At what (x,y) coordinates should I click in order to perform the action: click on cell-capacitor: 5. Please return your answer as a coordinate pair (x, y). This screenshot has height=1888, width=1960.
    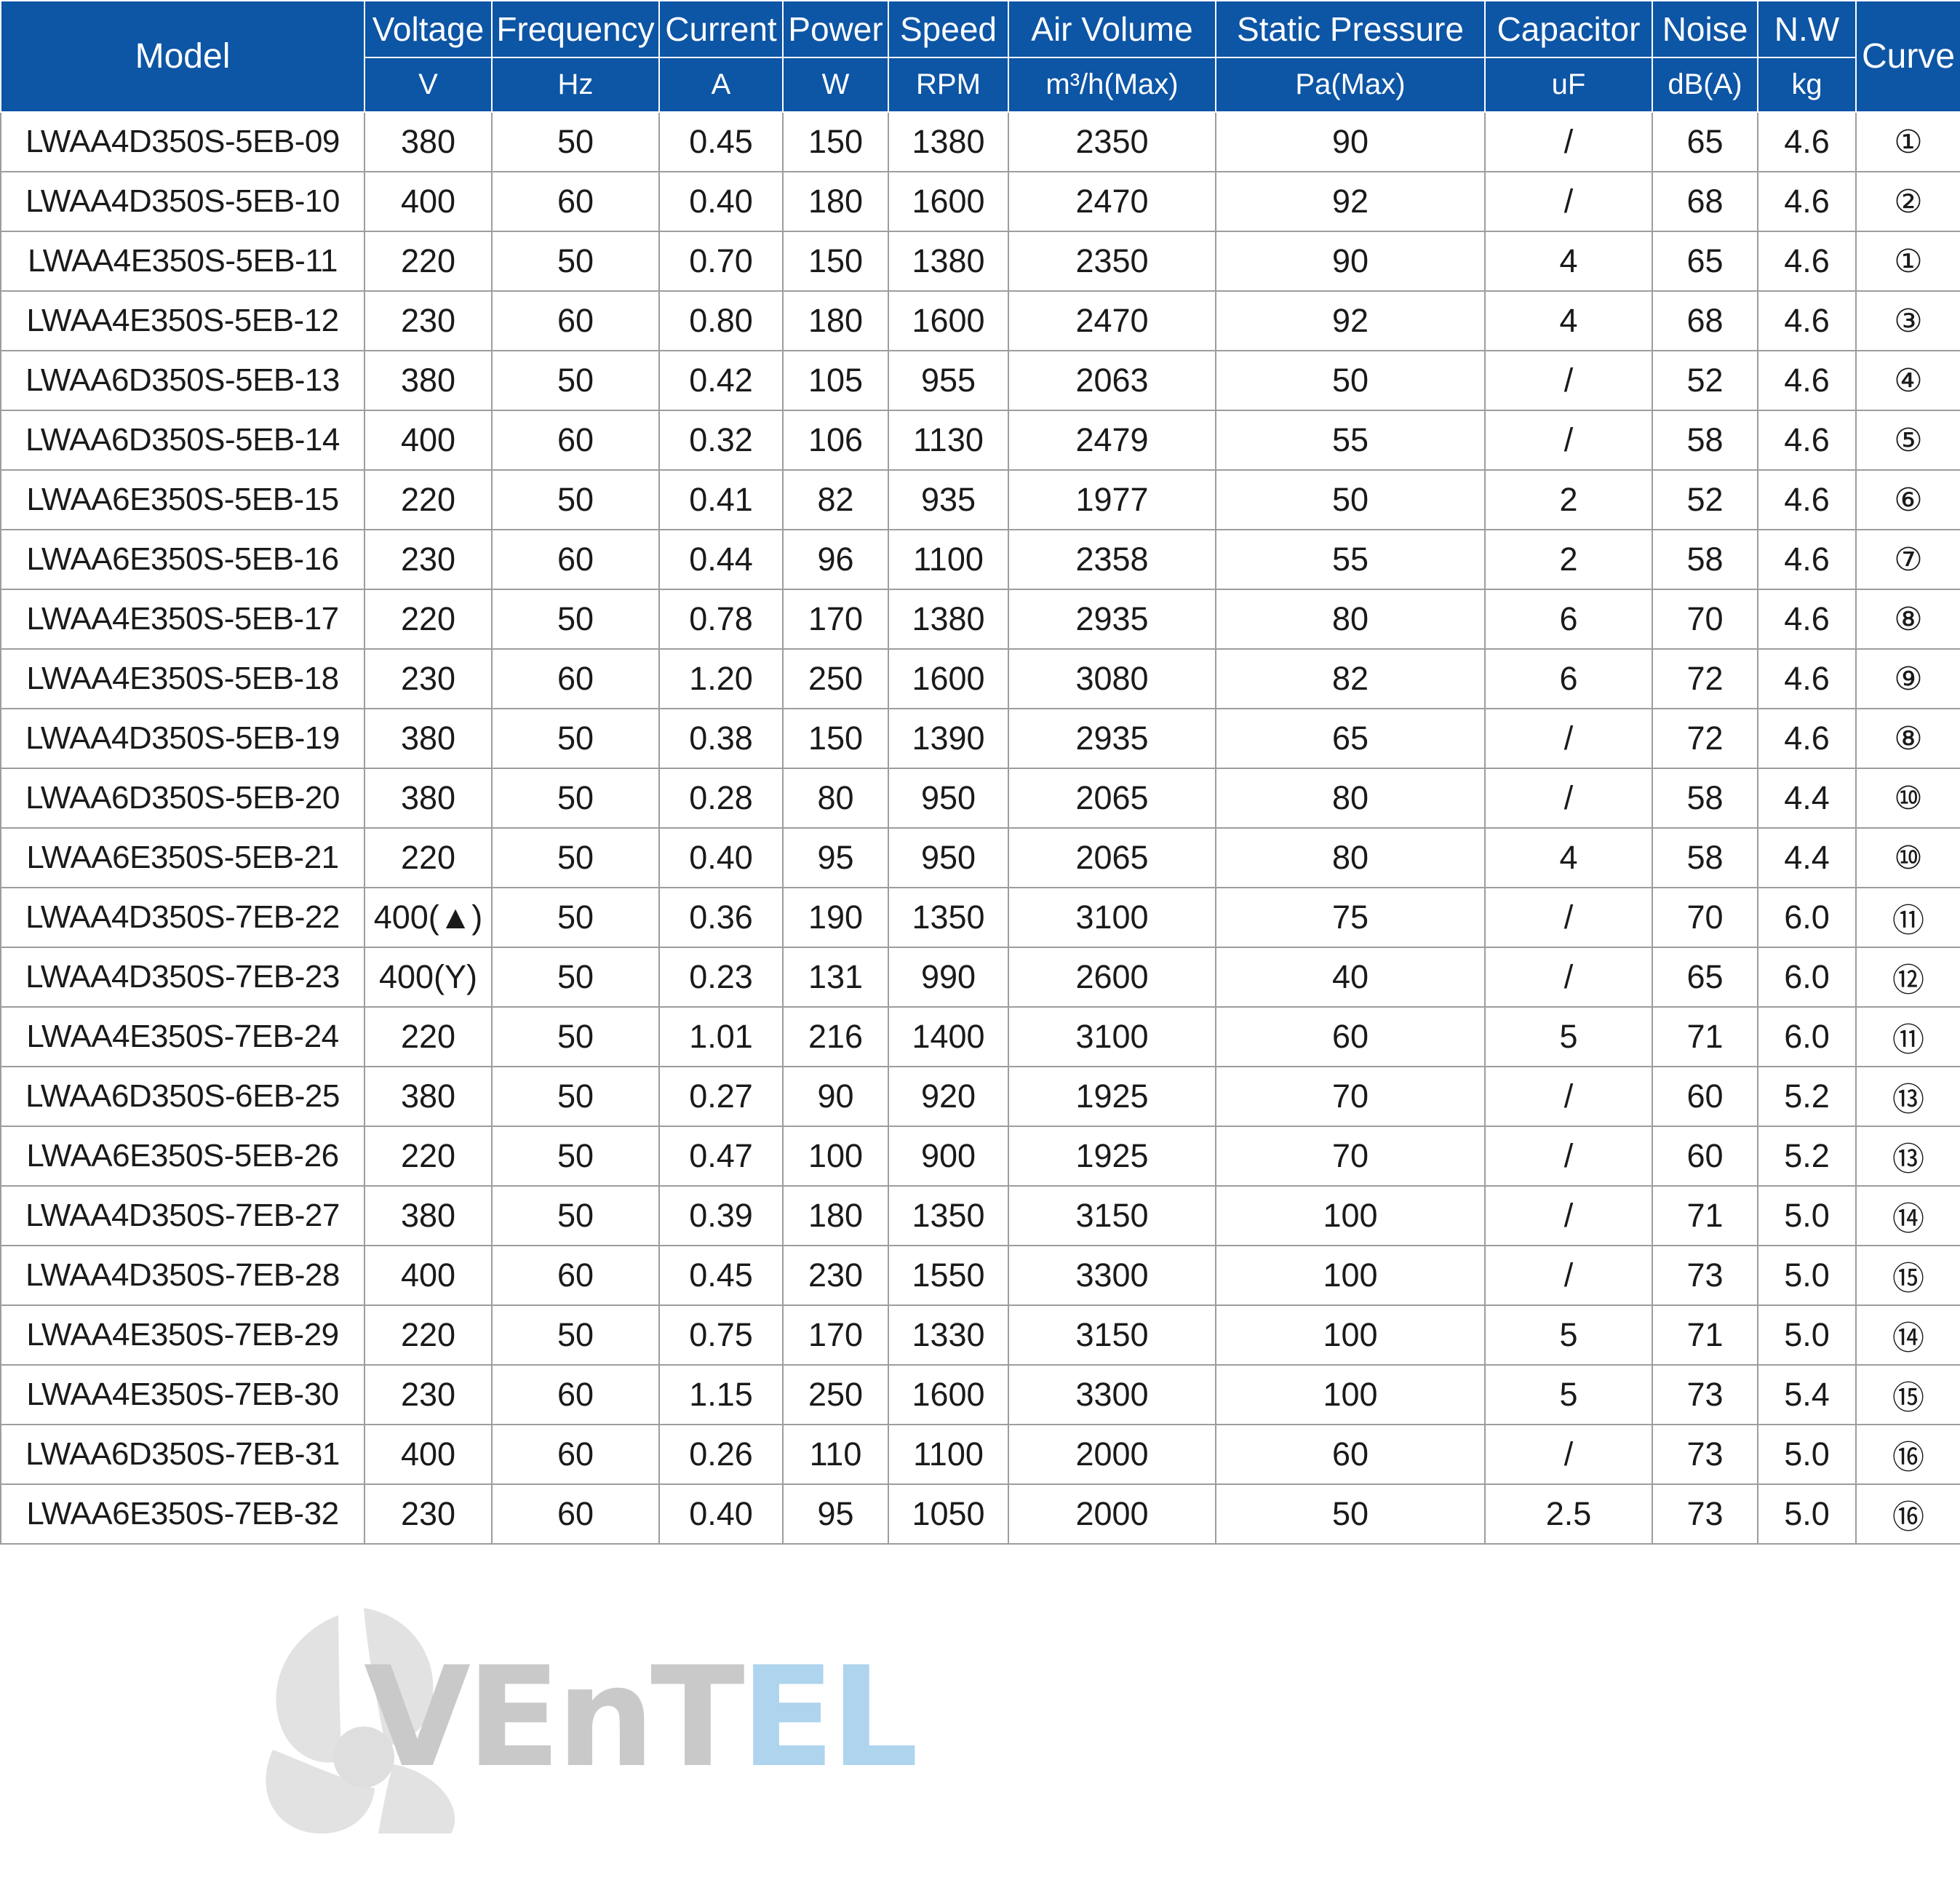
    Looking at the image, I should click on (1568, 1036).